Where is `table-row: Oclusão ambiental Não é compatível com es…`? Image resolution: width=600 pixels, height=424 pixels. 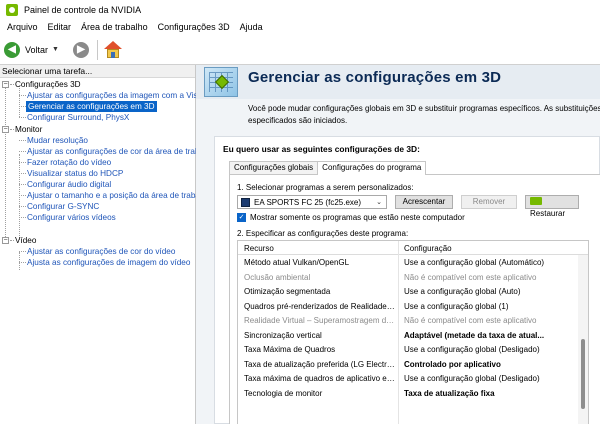
table-row: Oclusão ambiental Não é compatível com es… is located at coordinates (408, 278).